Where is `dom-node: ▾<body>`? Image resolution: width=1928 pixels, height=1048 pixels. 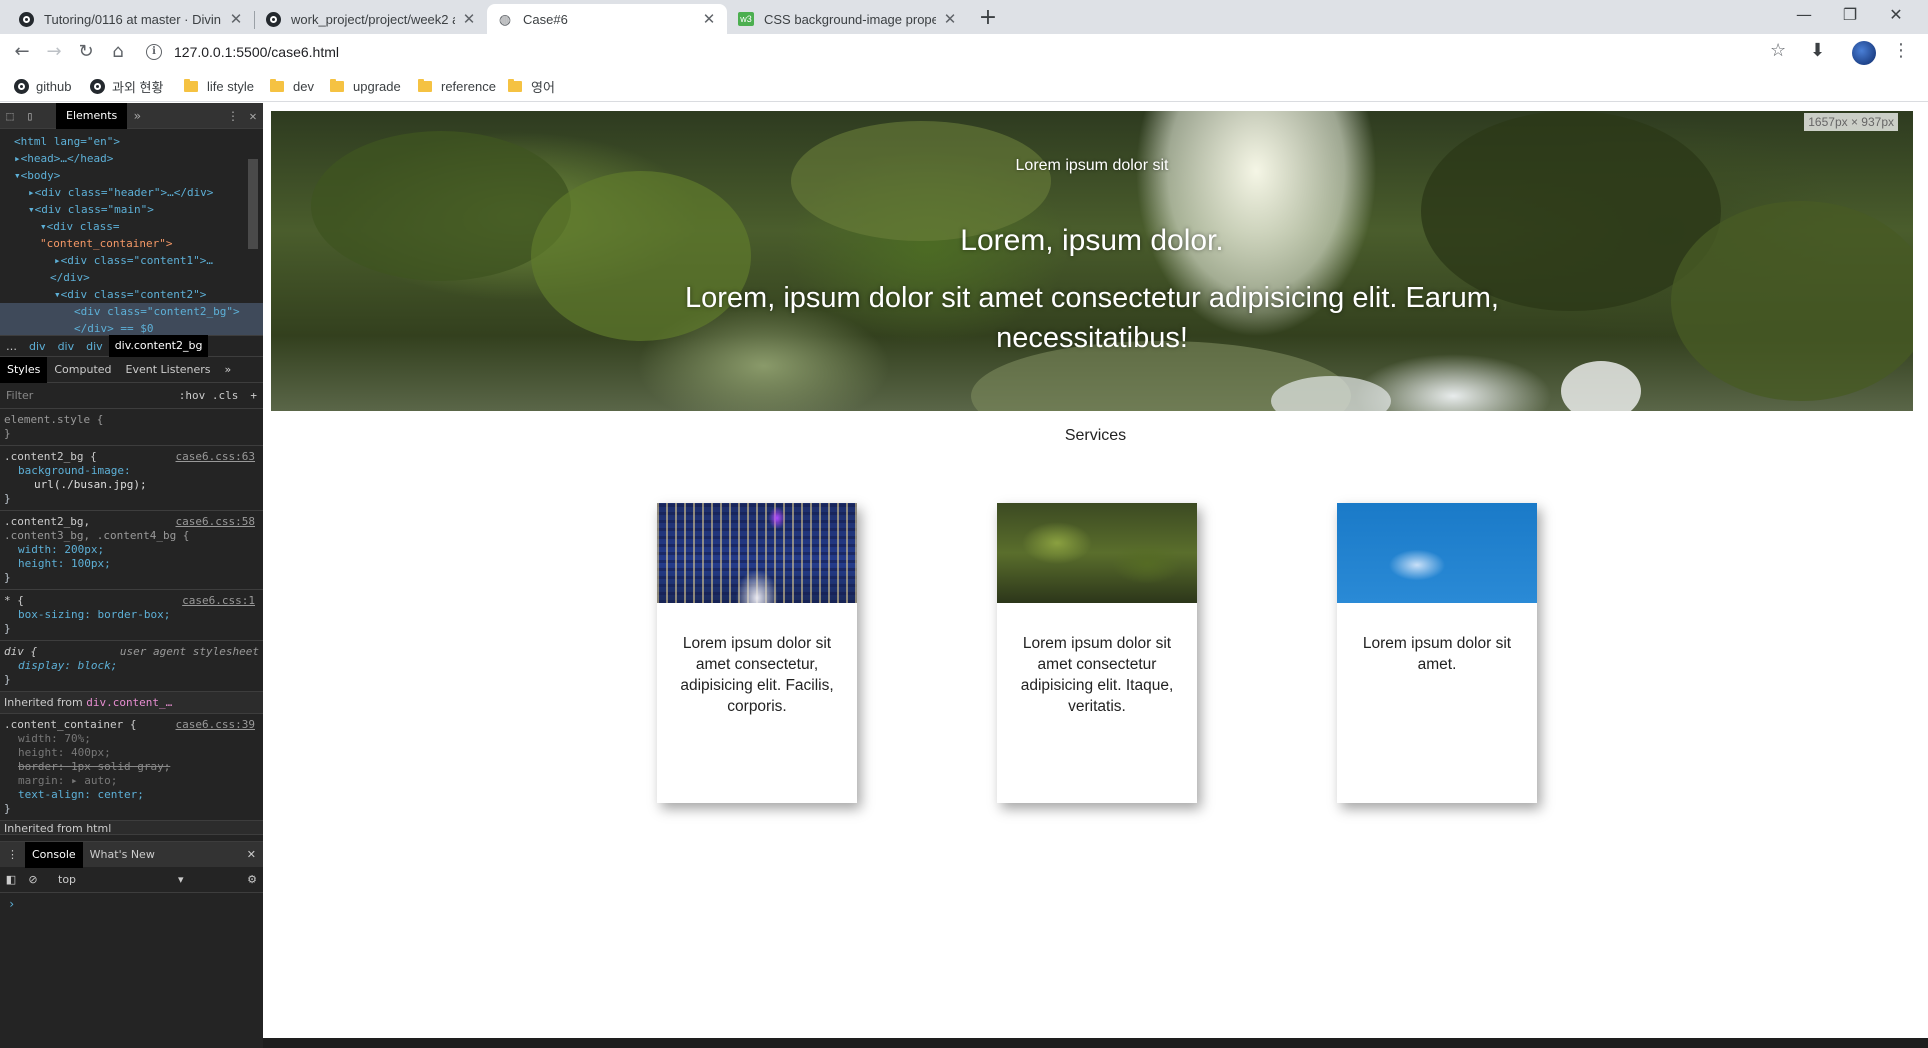 dom-node: ▾<body> is located at coordinates (131, 175).